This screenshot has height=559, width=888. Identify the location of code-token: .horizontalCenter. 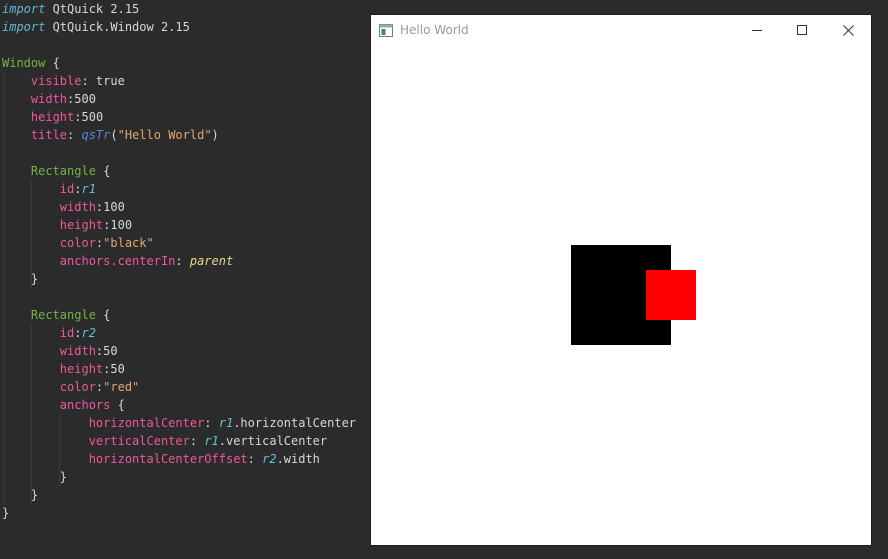
(295, 423).